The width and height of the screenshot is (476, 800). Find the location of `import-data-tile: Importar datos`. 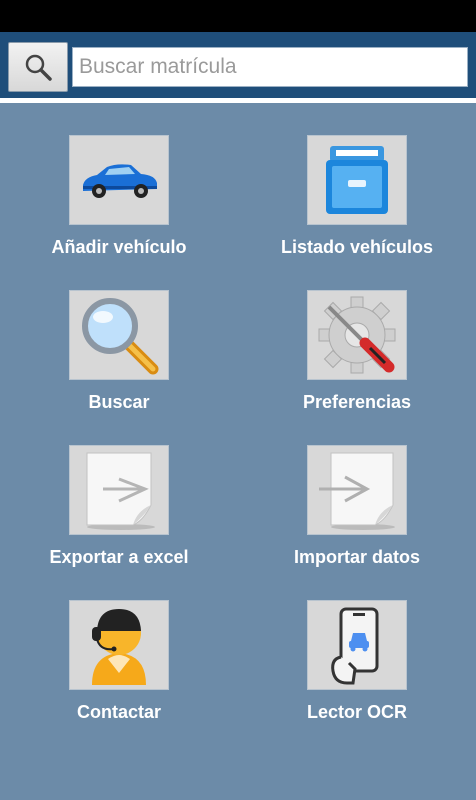

import-data-tile: Importar datos is located at coordinates (357, 522).